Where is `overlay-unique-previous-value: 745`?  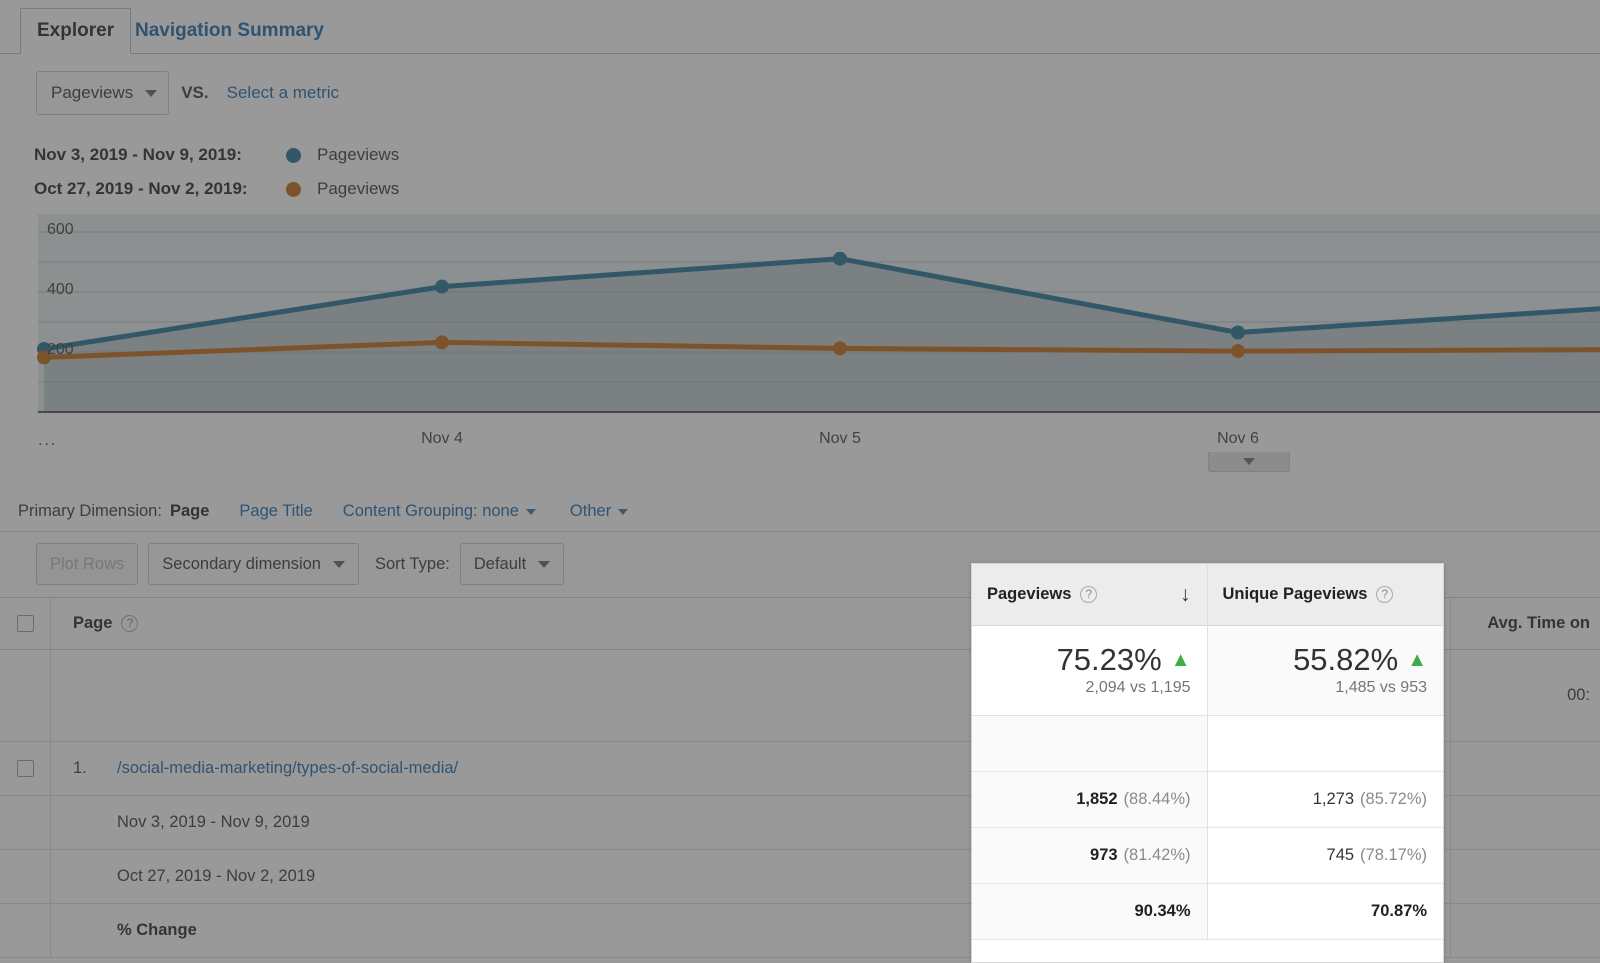 overlay-unique-previous-value: 745 is located at coordinates (1340, 855).